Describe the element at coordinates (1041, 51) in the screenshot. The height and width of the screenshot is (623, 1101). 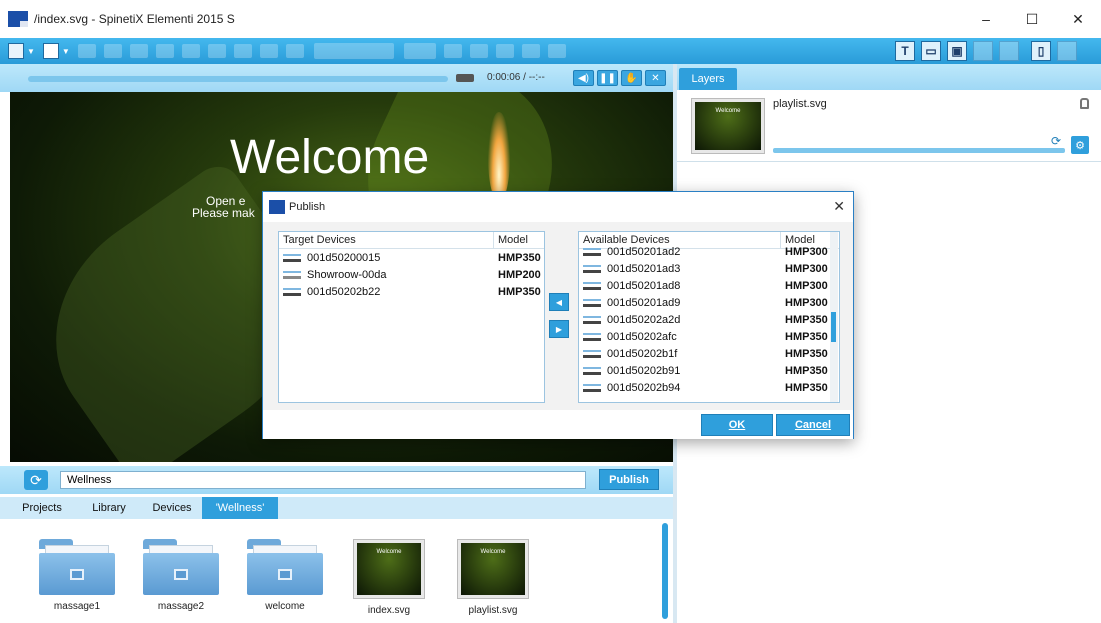
I see `document-properties-icon: ▯` at that location.